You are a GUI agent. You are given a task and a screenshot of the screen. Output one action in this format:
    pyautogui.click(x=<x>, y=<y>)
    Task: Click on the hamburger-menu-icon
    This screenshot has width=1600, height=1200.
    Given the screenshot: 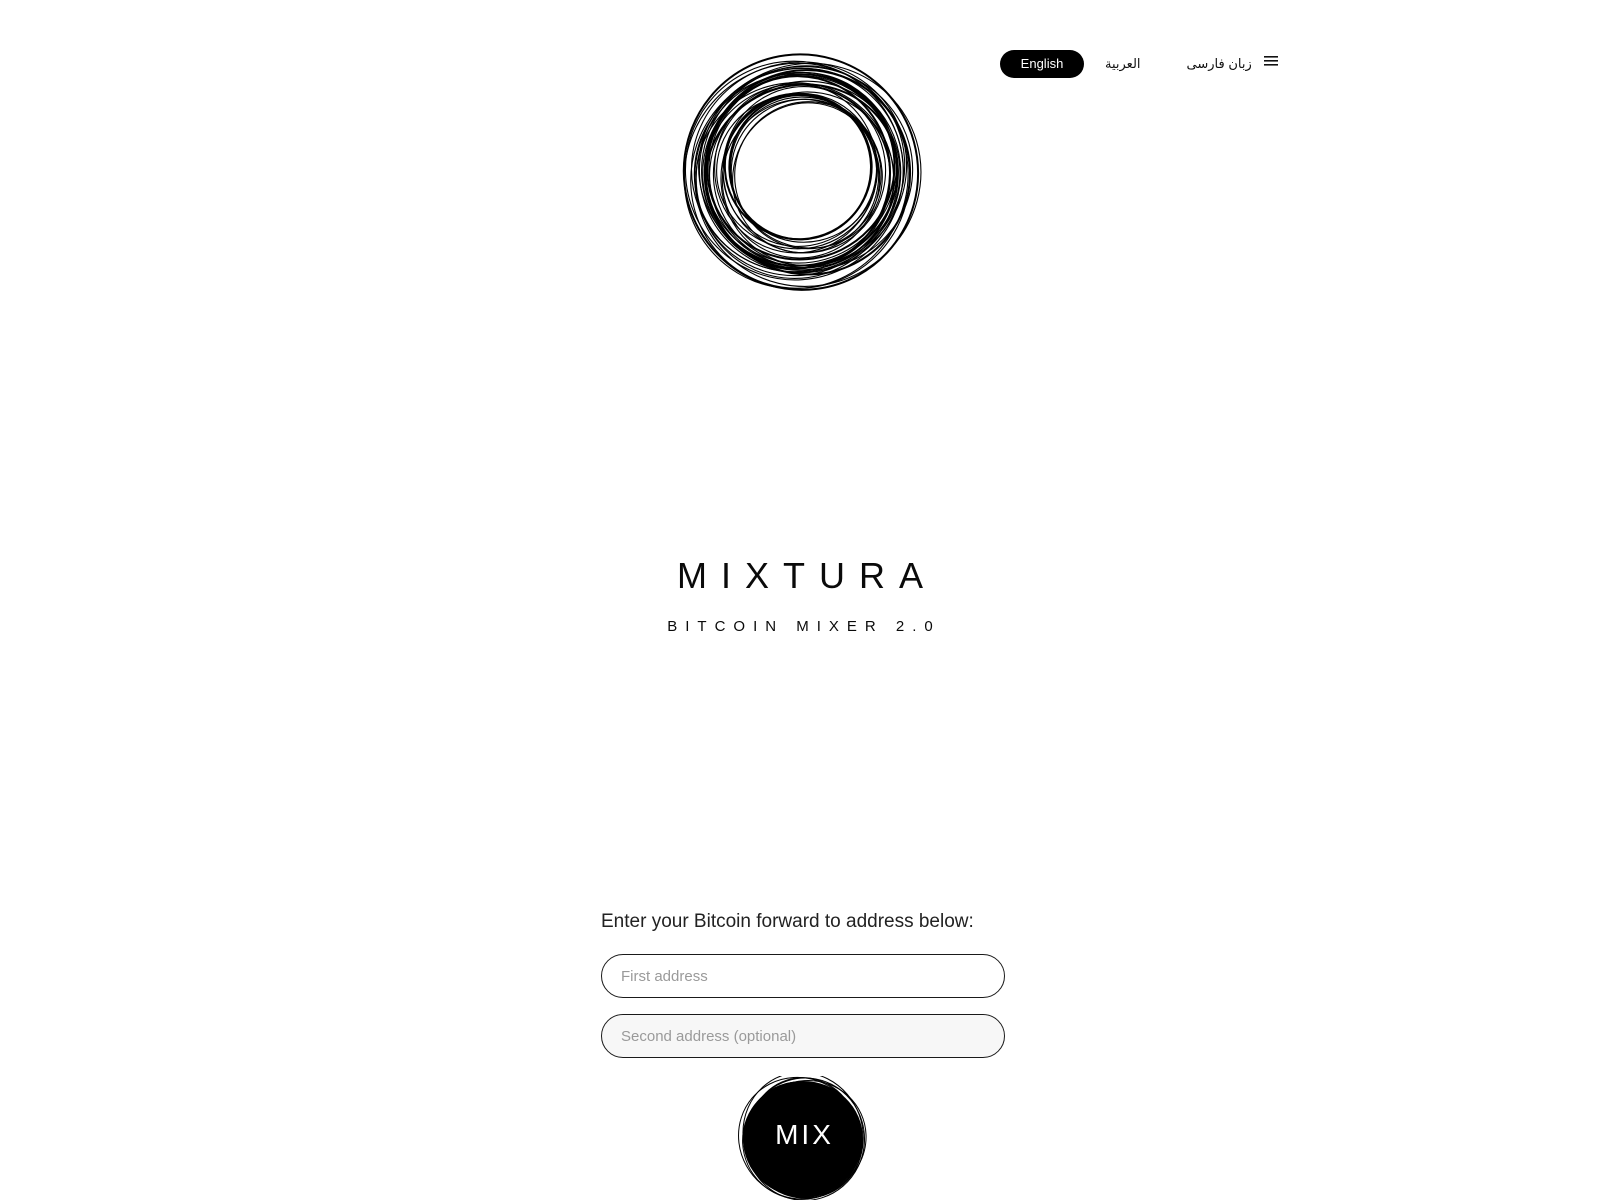 What is the action you would take?
    pyautogui.click(x=1271, y=61)
    